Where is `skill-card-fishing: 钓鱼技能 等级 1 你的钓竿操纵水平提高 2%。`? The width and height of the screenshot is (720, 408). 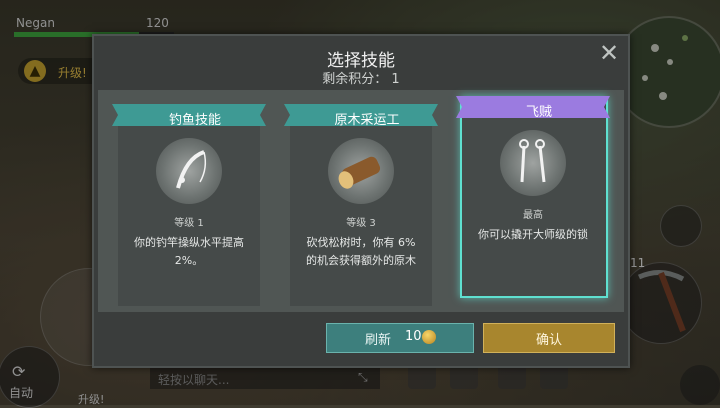
skill-card-fishing: 钓鱼技能 等级 1 你的钓竿操纵水平提高 2%。 is located at coordinates (189, 205).